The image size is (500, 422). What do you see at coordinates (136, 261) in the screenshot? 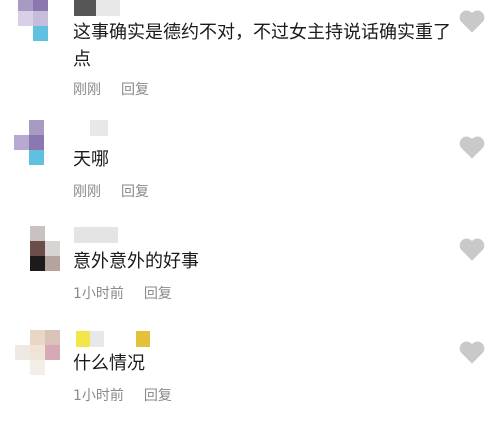
I see `comment-text: 意外意外的好事` at bounding box center [136, 261].